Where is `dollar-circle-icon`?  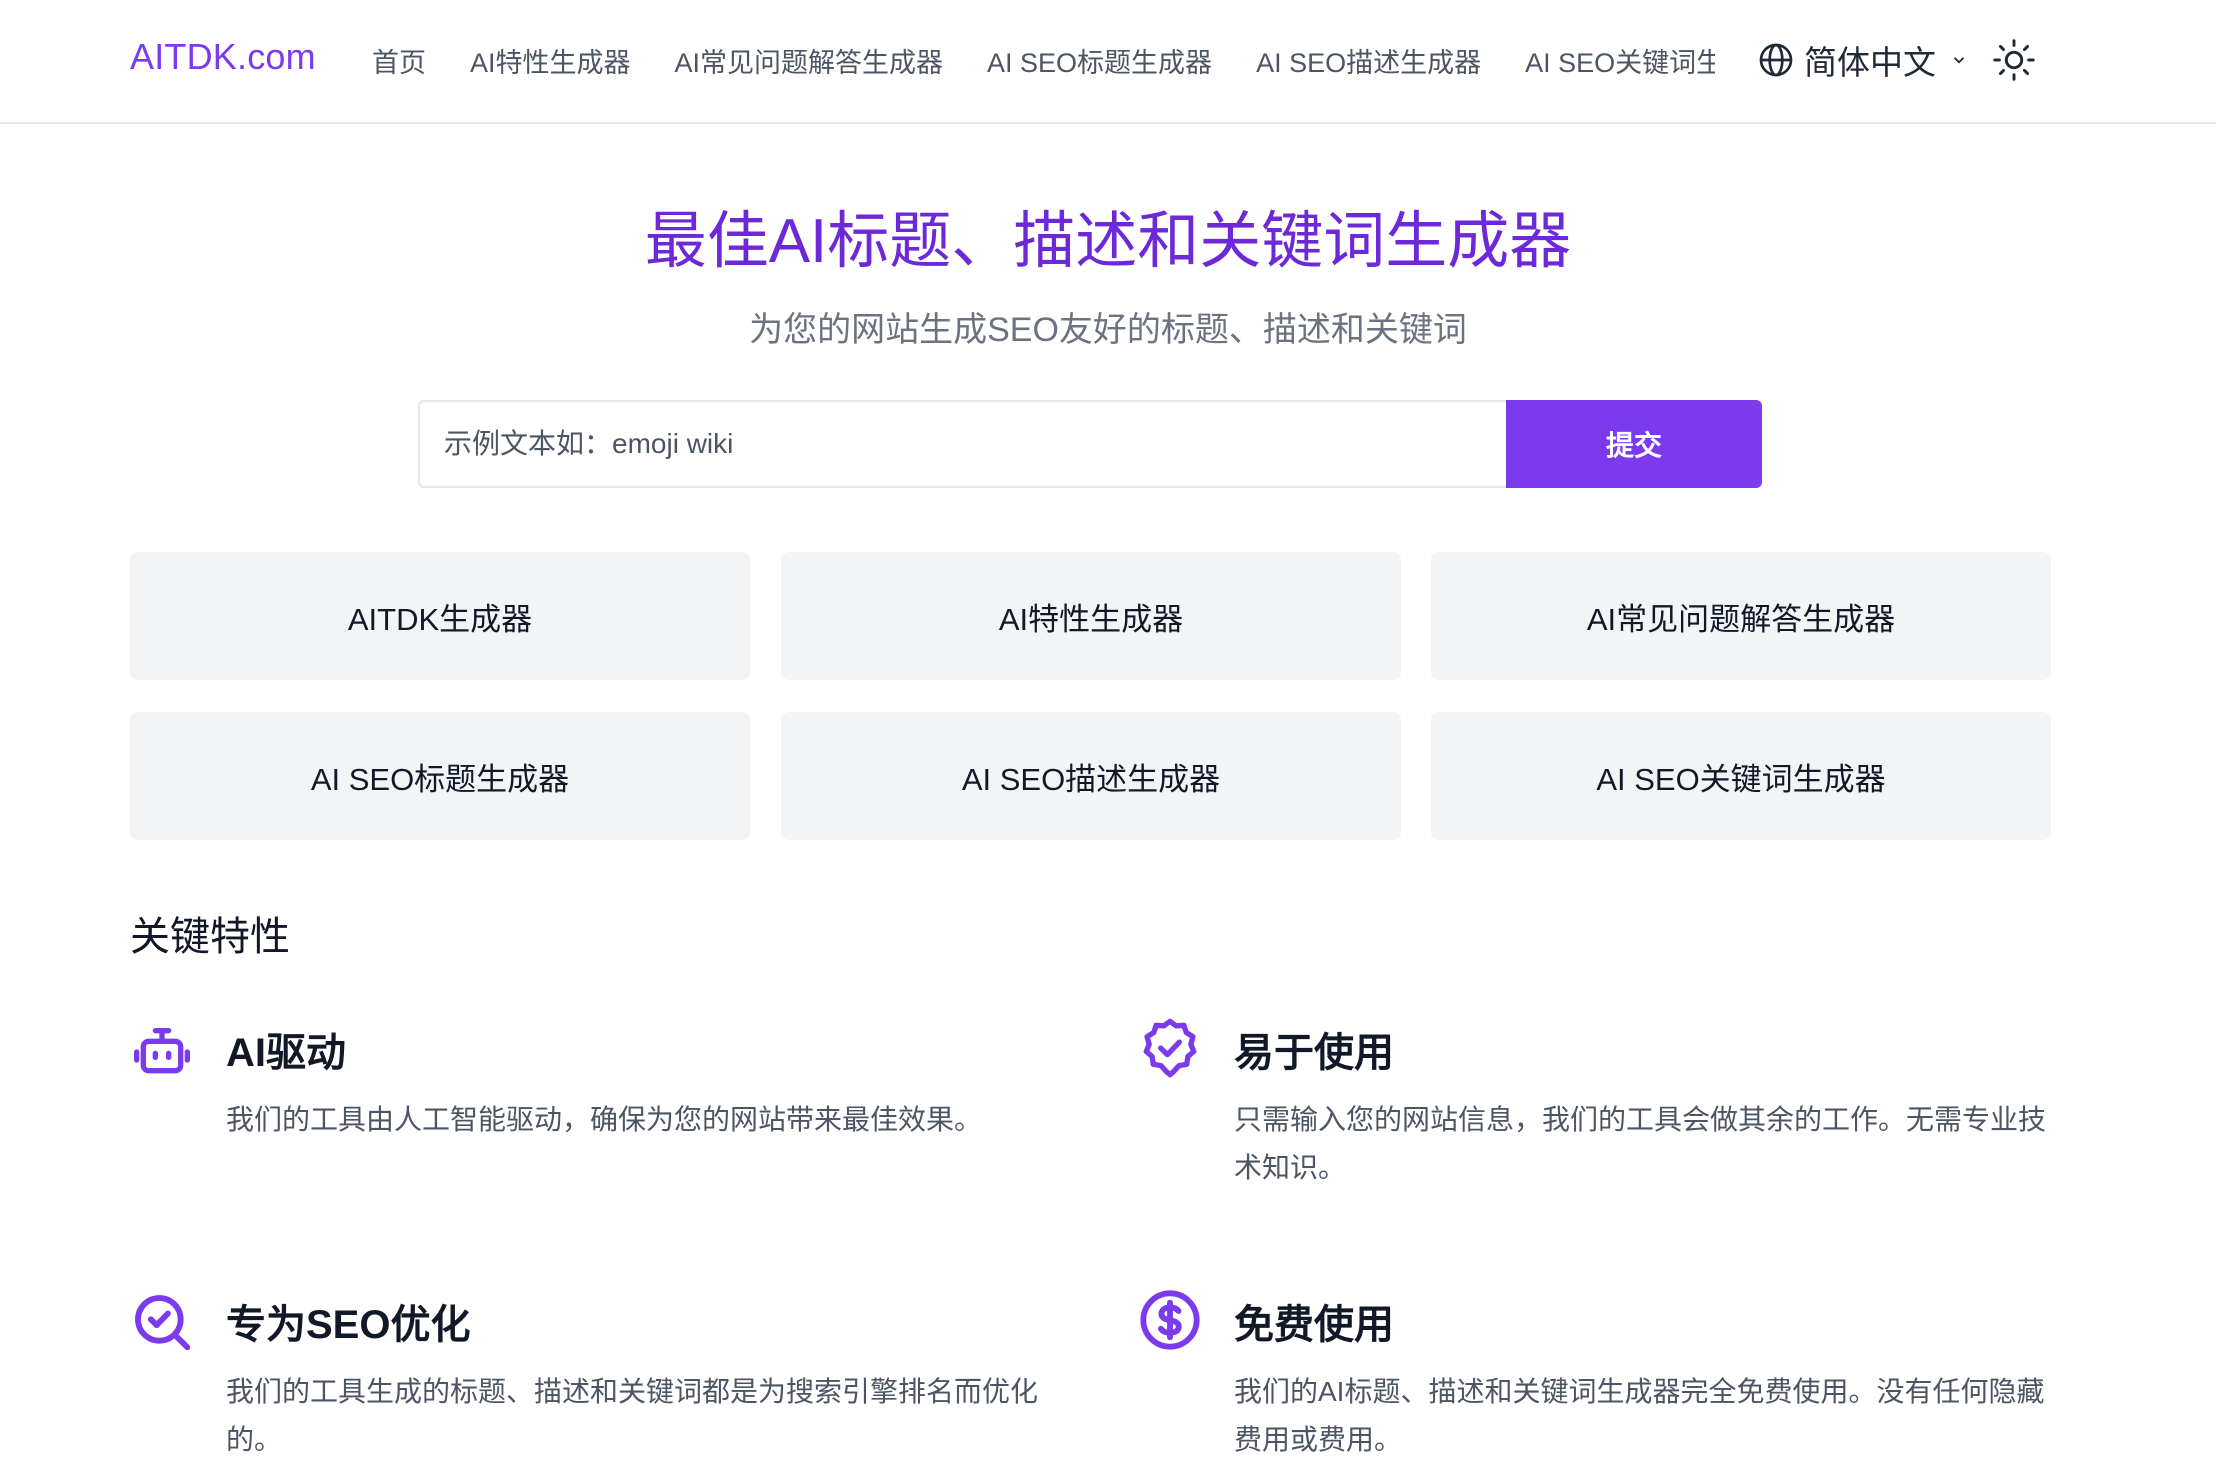
dollar-circle-icon is located at coordinates (1170, 1320).